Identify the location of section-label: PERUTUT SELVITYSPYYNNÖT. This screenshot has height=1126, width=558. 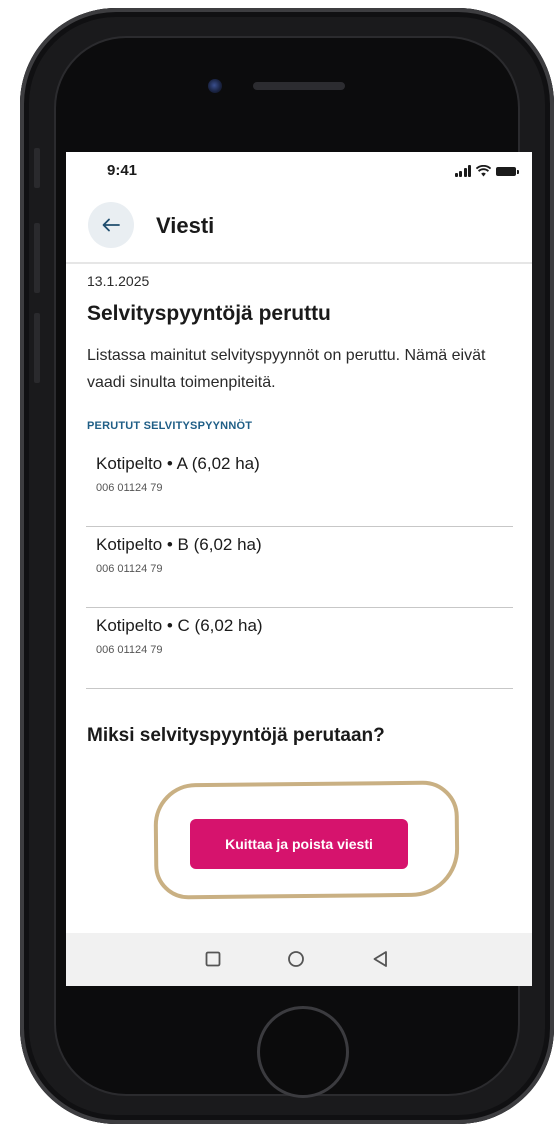
(170, 426).